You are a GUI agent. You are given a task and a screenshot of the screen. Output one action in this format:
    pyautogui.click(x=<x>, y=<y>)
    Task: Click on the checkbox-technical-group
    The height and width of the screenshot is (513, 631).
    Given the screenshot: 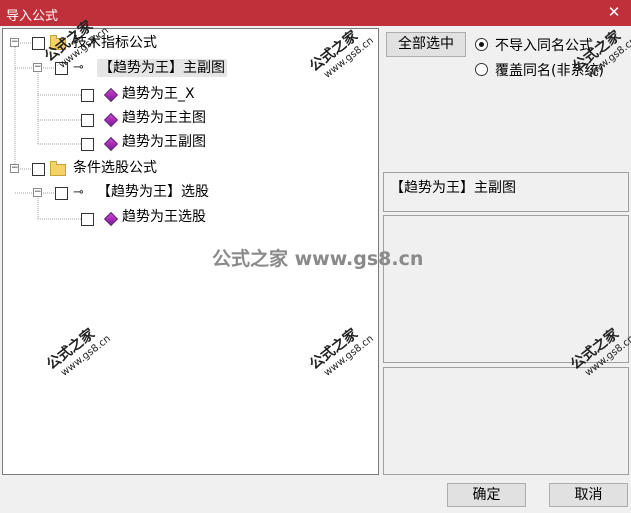 What is the action you would take?
    pyautogui.click(x=38, y=43)
    